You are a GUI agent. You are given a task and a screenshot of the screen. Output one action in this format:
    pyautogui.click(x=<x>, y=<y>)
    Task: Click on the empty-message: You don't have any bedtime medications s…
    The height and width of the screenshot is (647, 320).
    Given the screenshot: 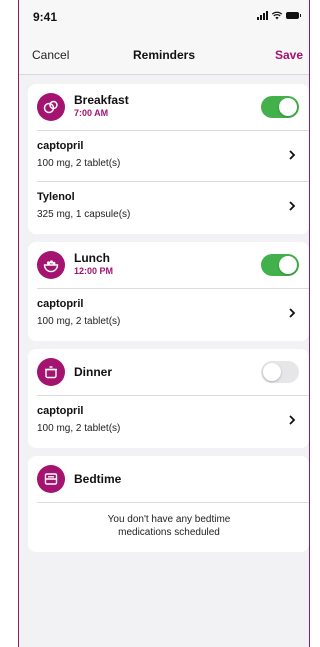 What is the action you would take?
    pyautogui.click(x=173, y=527)
    